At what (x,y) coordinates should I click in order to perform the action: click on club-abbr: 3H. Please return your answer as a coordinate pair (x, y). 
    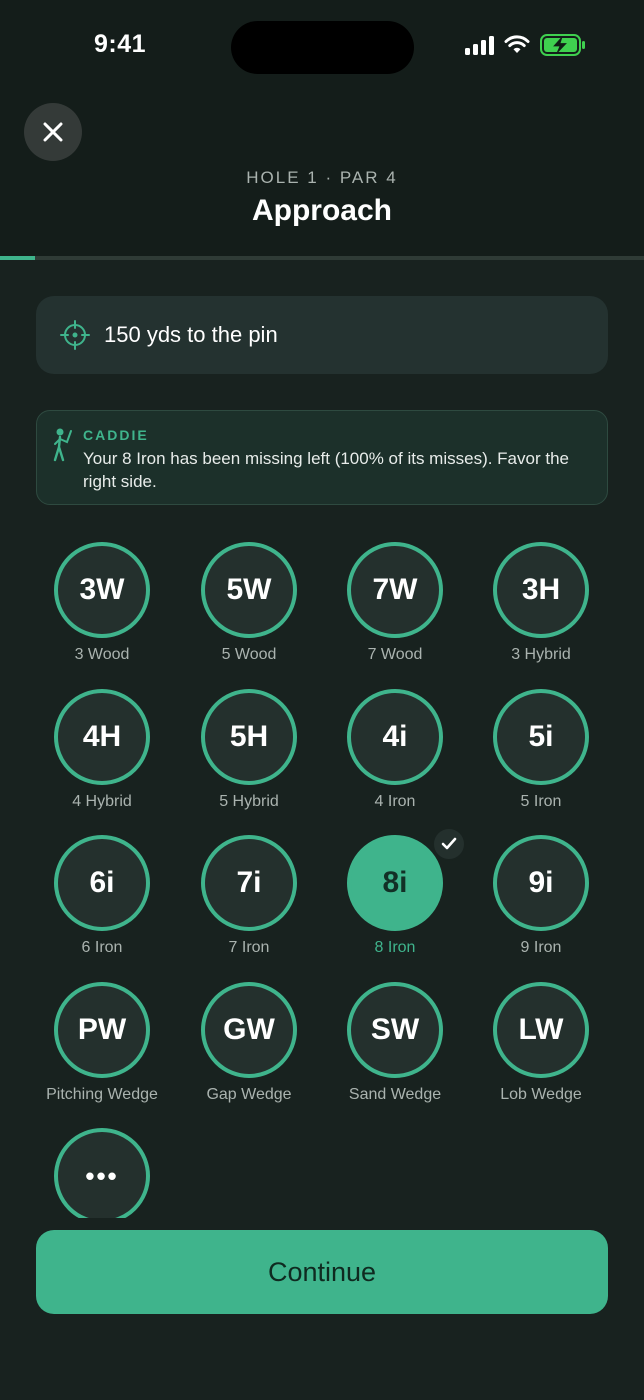
    Looking at the image, I should click on (541, 590).